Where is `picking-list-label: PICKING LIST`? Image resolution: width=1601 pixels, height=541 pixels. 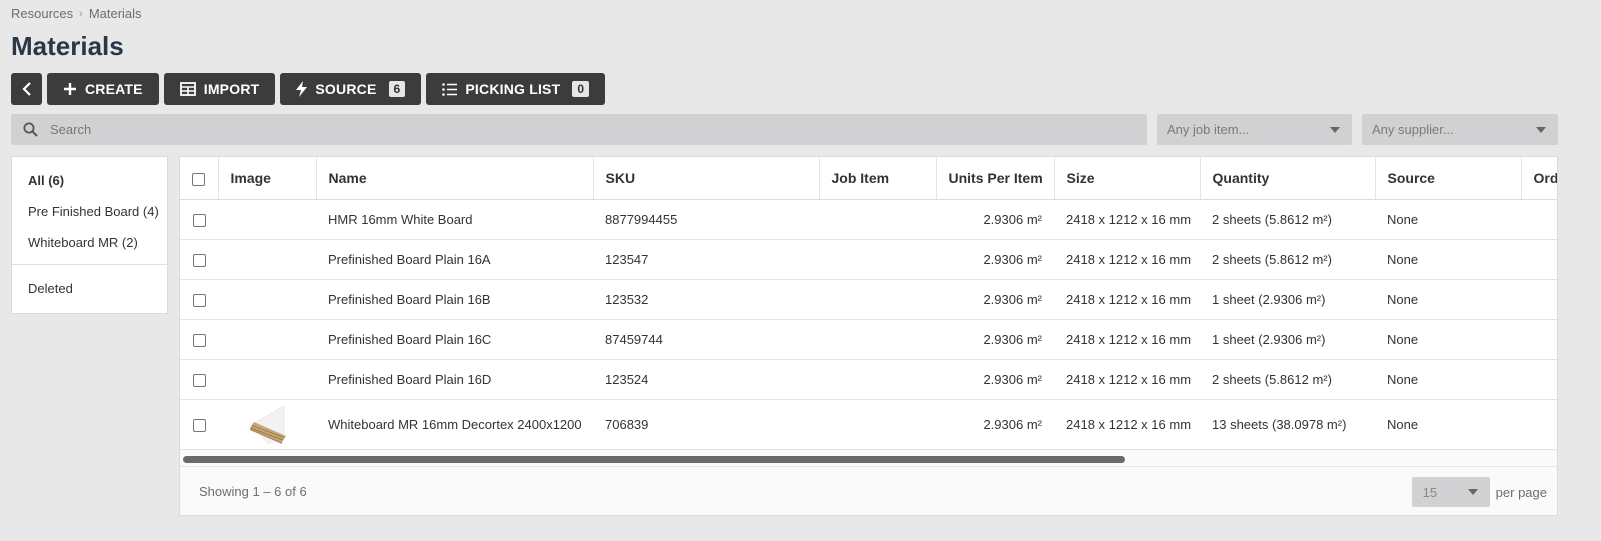 picking-list-label: PICKING LIST is located at coordinates (513, 89).